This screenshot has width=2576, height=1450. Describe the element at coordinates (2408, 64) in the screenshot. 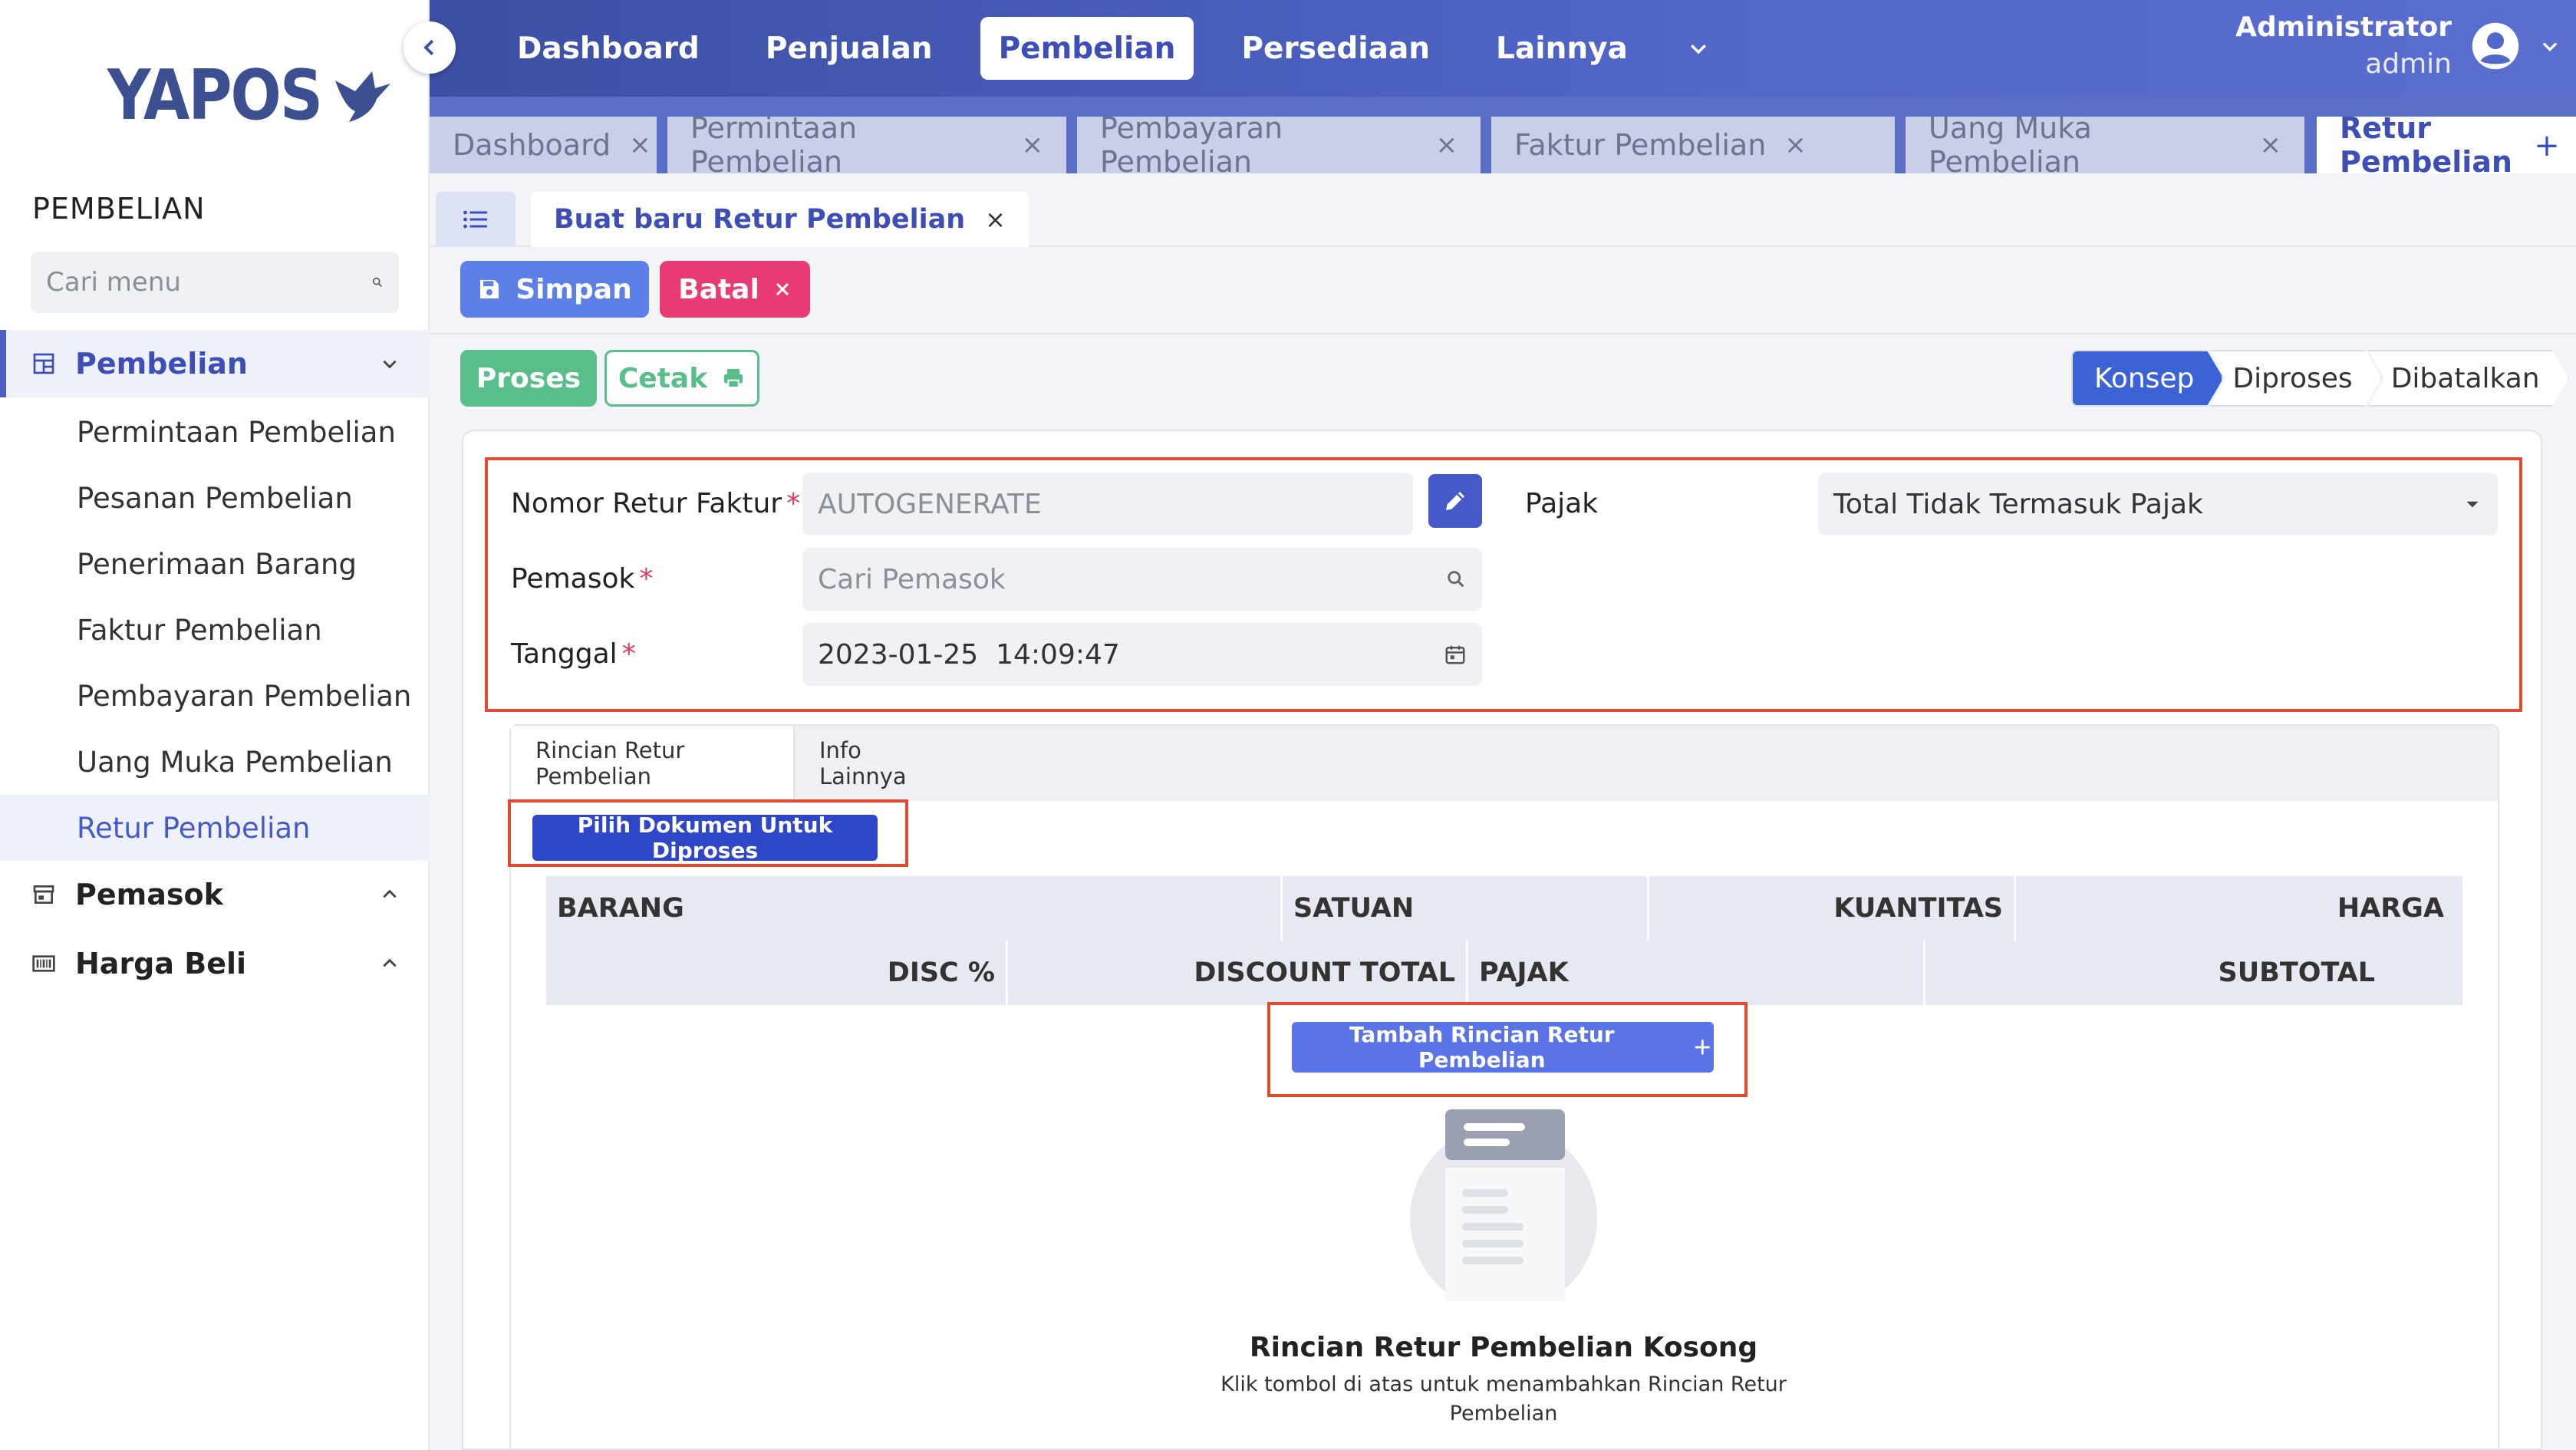

I see `user-role: admin` at that location.